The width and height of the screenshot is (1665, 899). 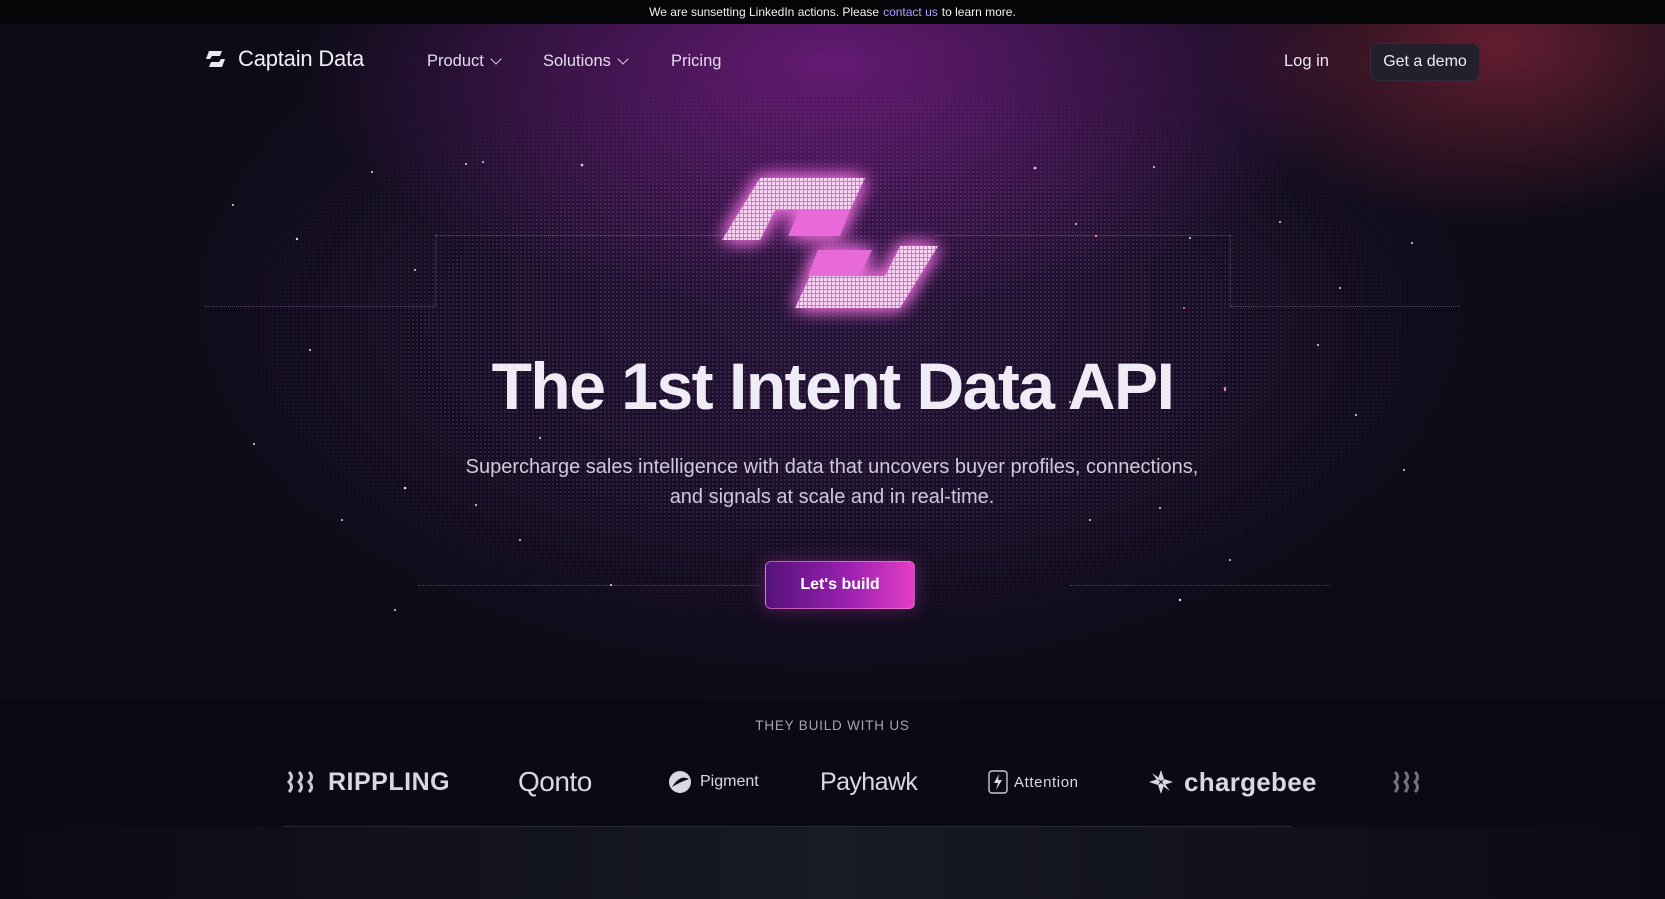 I want to click on nav-pricing: Pricing, so click(x=696, y=61).